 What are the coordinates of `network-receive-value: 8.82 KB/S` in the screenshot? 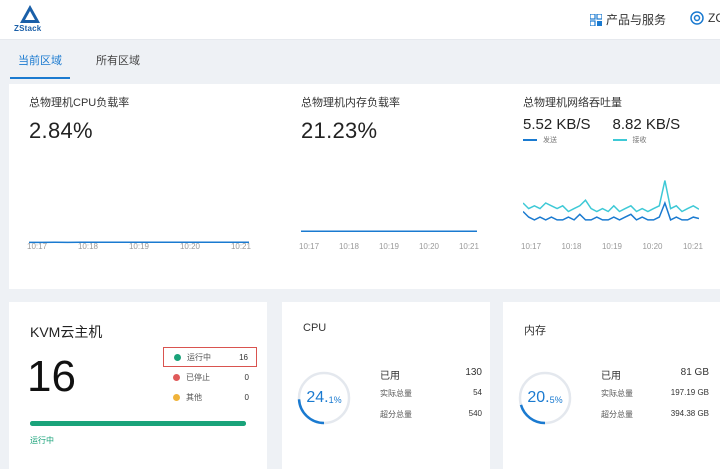 It's located at (646, 124).